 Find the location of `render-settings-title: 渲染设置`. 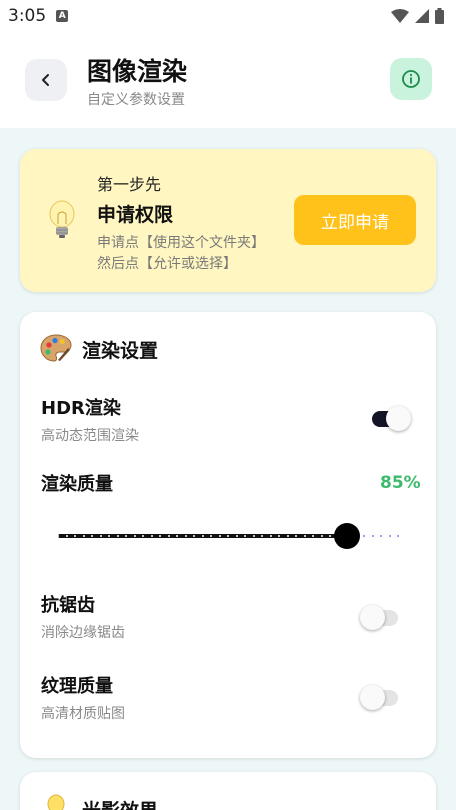

render-settings-title: 渲染设置 is located at coordinates (120, 351).